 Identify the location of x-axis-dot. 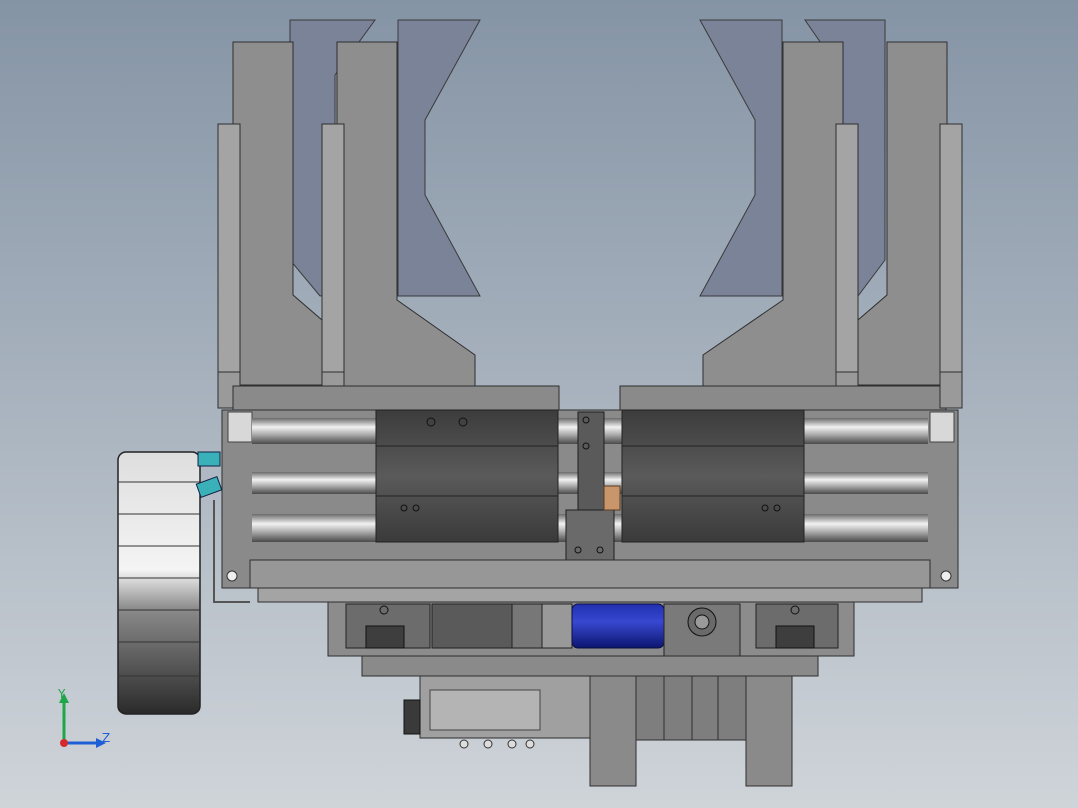
(64, 743).